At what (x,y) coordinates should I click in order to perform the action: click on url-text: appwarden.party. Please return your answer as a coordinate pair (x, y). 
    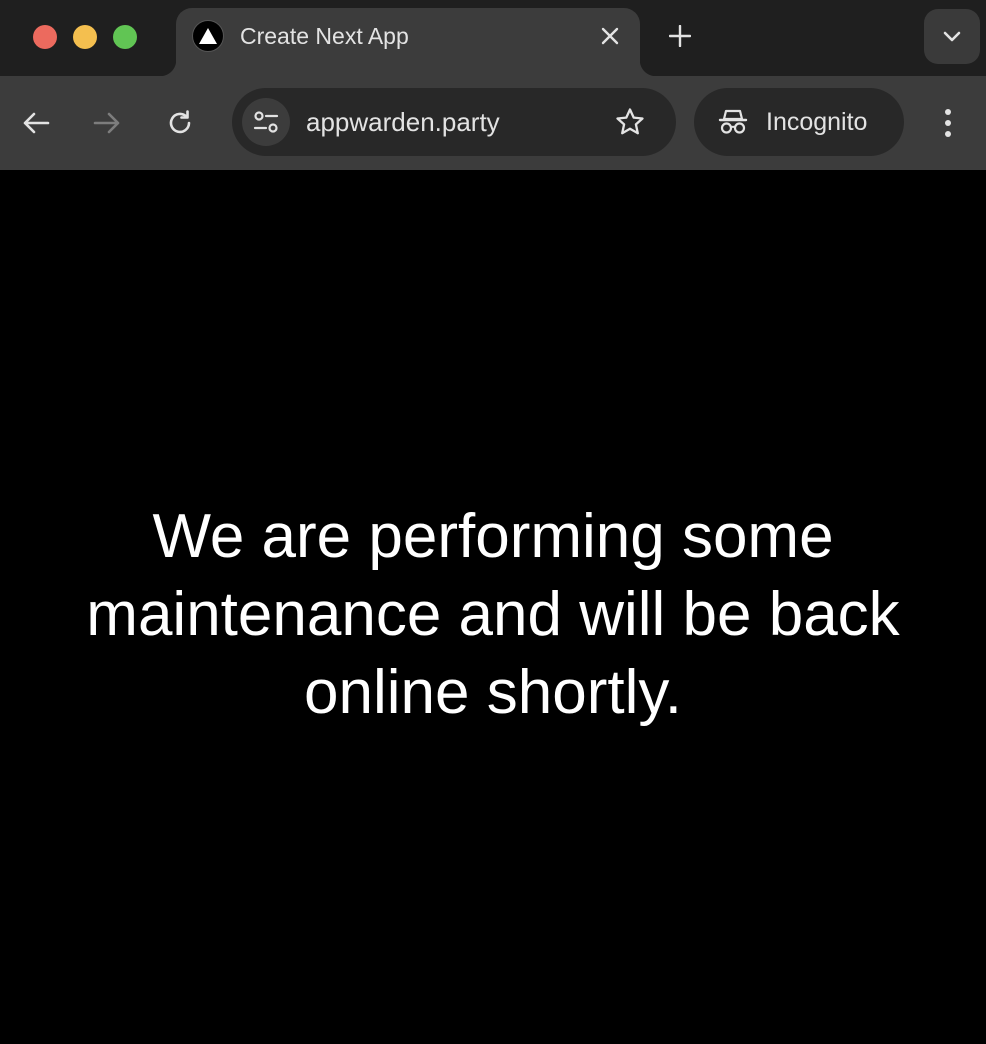
    Looking at the image, I should click on (403, 122).